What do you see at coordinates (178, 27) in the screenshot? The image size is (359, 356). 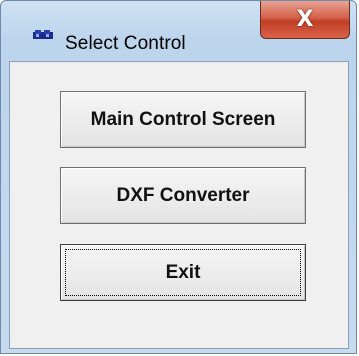 I see `title-bar: Select Control X` at bounding box center [178, 27].